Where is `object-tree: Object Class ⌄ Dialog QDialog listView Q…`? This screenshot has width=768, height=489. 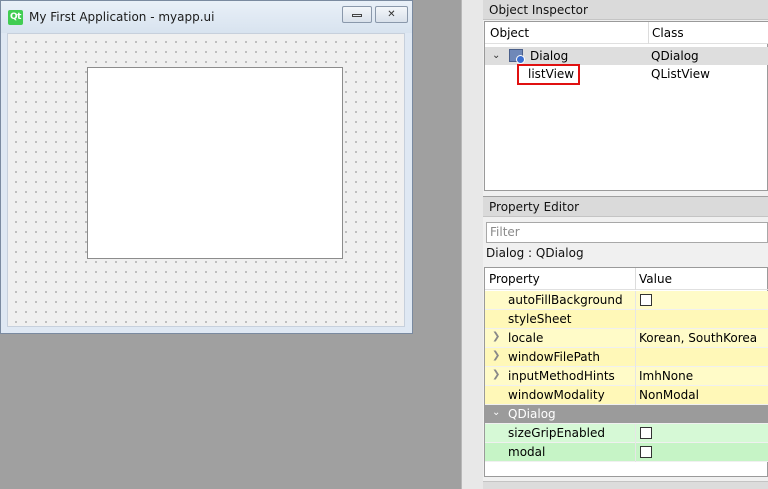
object-tree: Object Class ⌄ Dialog QDialog listView Q… is located at coordinates (626, 106).